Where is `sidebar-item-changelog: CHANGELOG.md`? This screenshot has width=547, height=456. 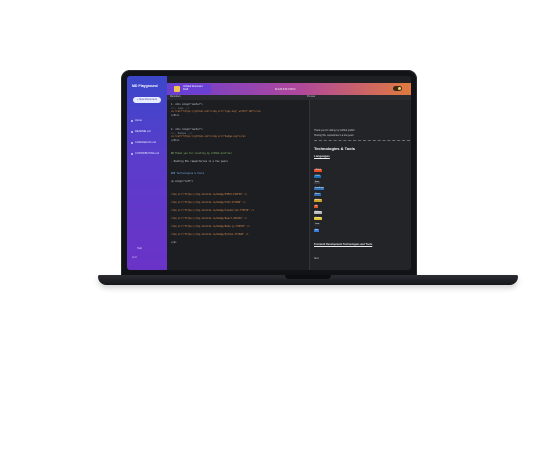 sidebar-item-changelog: CHANGELOG.md is located at coordinates (145, 142).